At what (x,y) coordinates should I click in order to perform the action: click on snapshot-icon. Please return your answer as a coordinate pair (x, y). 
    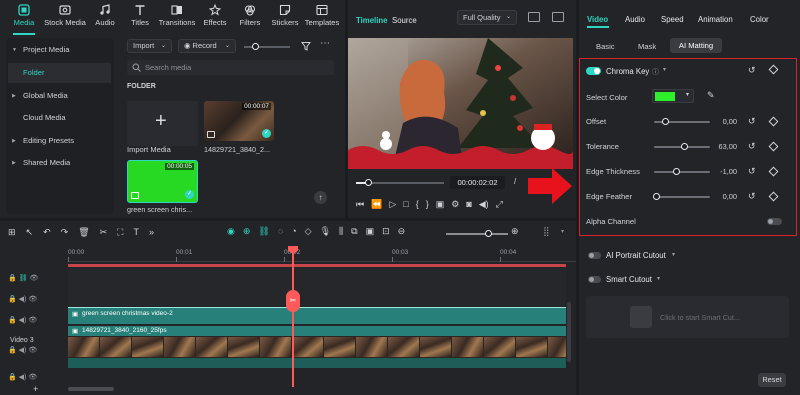
    Looking at the image, I should click on (534, 17).